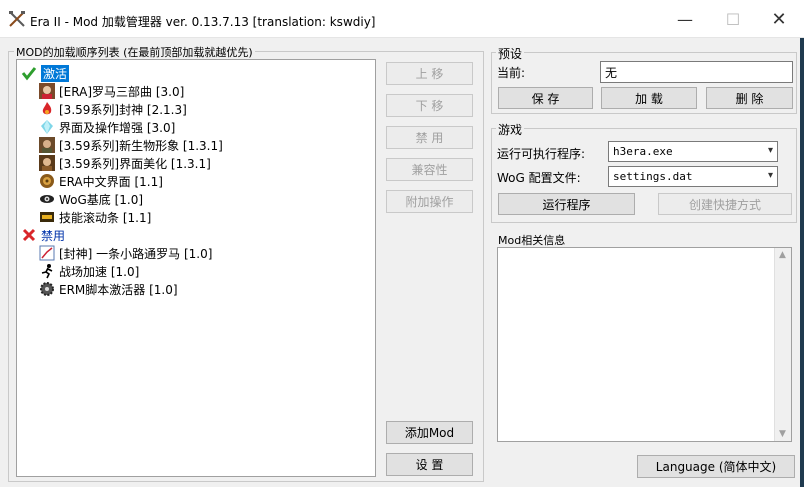 The height and width of the screenshot is (487, 804). I want to click on mod-item: WoG基底 [1.0], so click(91, 199).